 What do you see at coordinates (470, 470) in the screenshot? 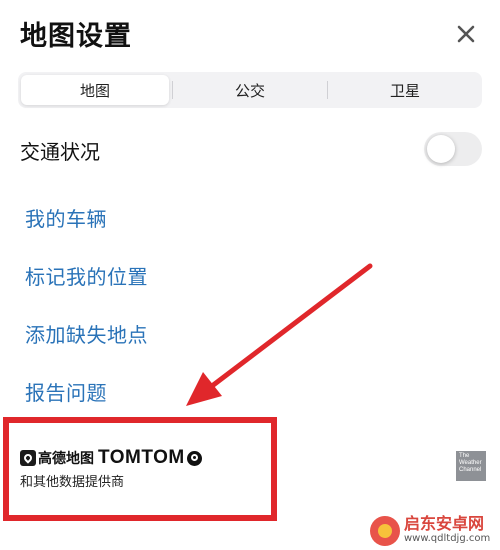
I see `weather-logo-line: Channel` at bounding box center [470, 470].